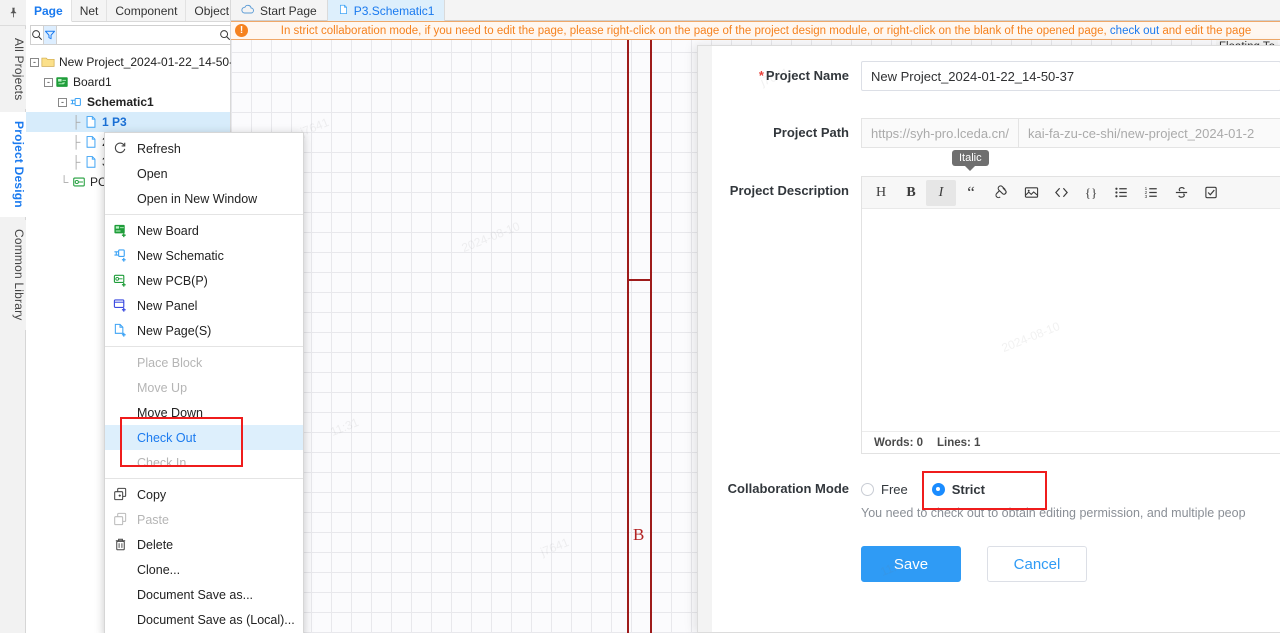 The width and height of the screenshot is (1280, 633). I want to click on rail-tab-project-design: Project Design, so click(13, 165).